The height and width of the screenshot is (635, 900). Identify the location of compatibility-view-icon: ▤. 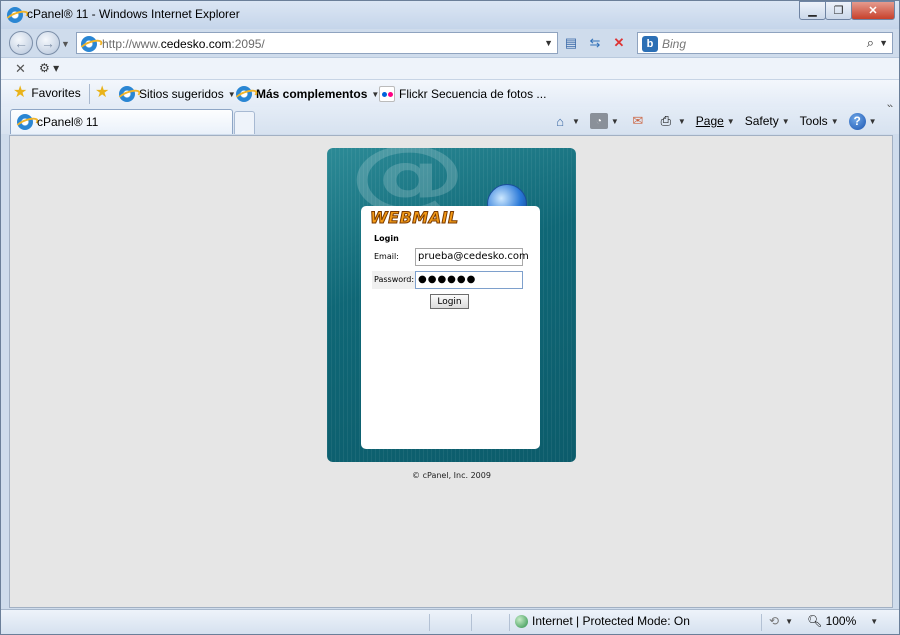
(571, 43).